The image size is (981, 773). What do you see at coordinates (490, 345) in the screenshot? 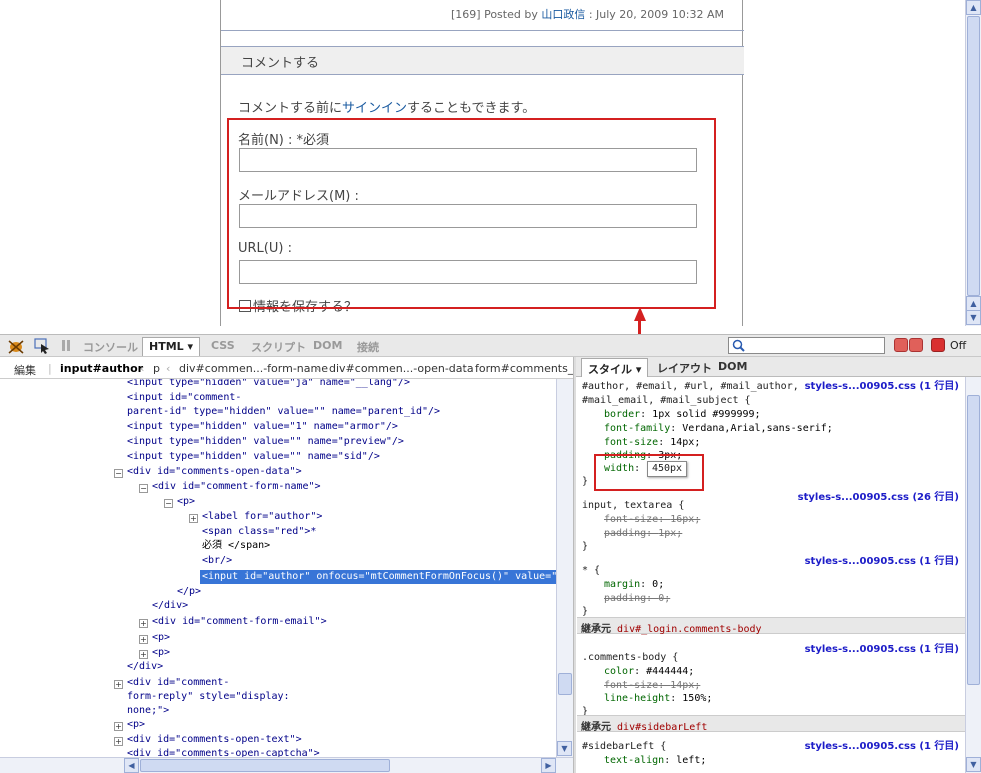
I see `firebug-toolbar: コンソール HTML ▾ CSS スクリプト DOM 接続 Off` at bounding box center [490, 345].